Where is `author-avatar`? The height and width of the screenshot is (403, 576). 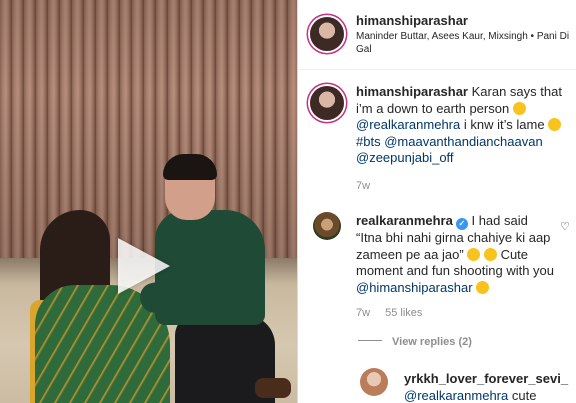 author-avatar is located at coordinates (327, 34).